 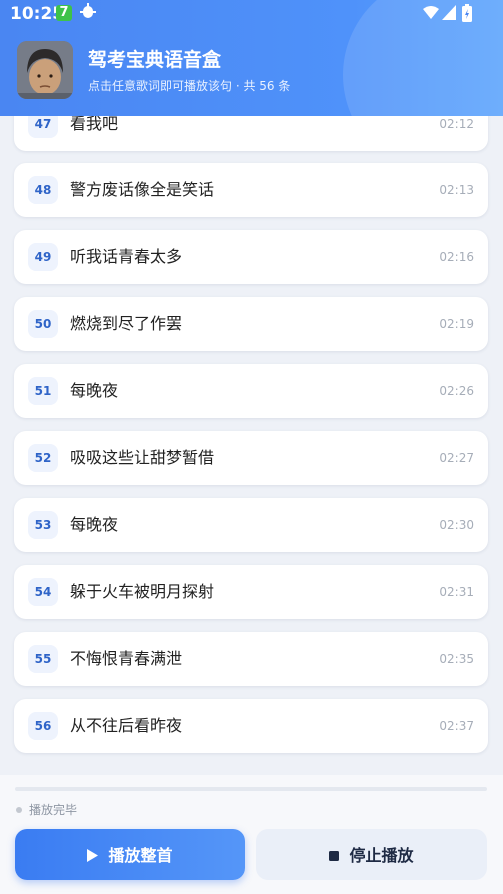 What do you see at coordinates (189, 86) in the screenshot?
I see `page-subtitle: 点击任意歌词即可播放该句 · 共 56 条` at bounding box center [189, 86].